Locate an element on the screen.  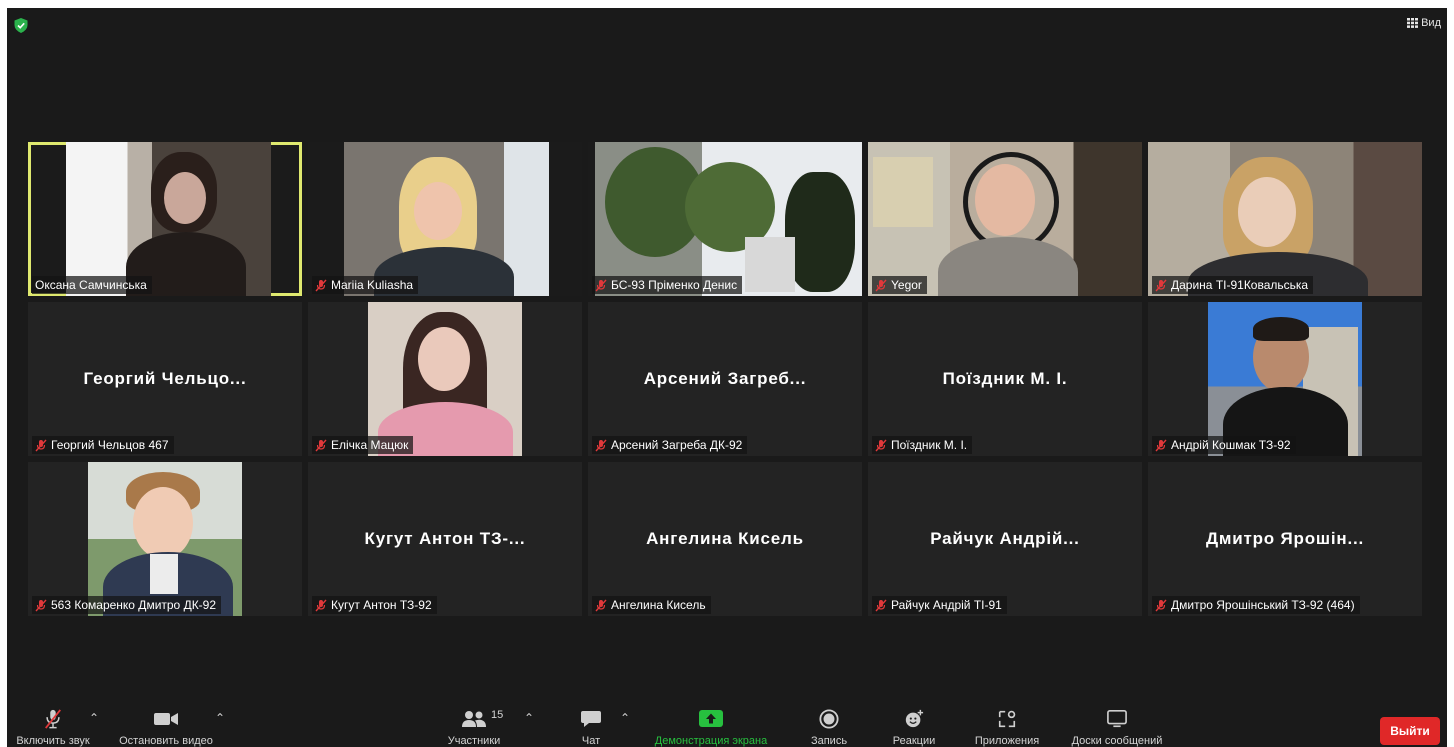
participant-name-tag: Кугут Антон ТЗ-92 is located at coordinates (374, 605).